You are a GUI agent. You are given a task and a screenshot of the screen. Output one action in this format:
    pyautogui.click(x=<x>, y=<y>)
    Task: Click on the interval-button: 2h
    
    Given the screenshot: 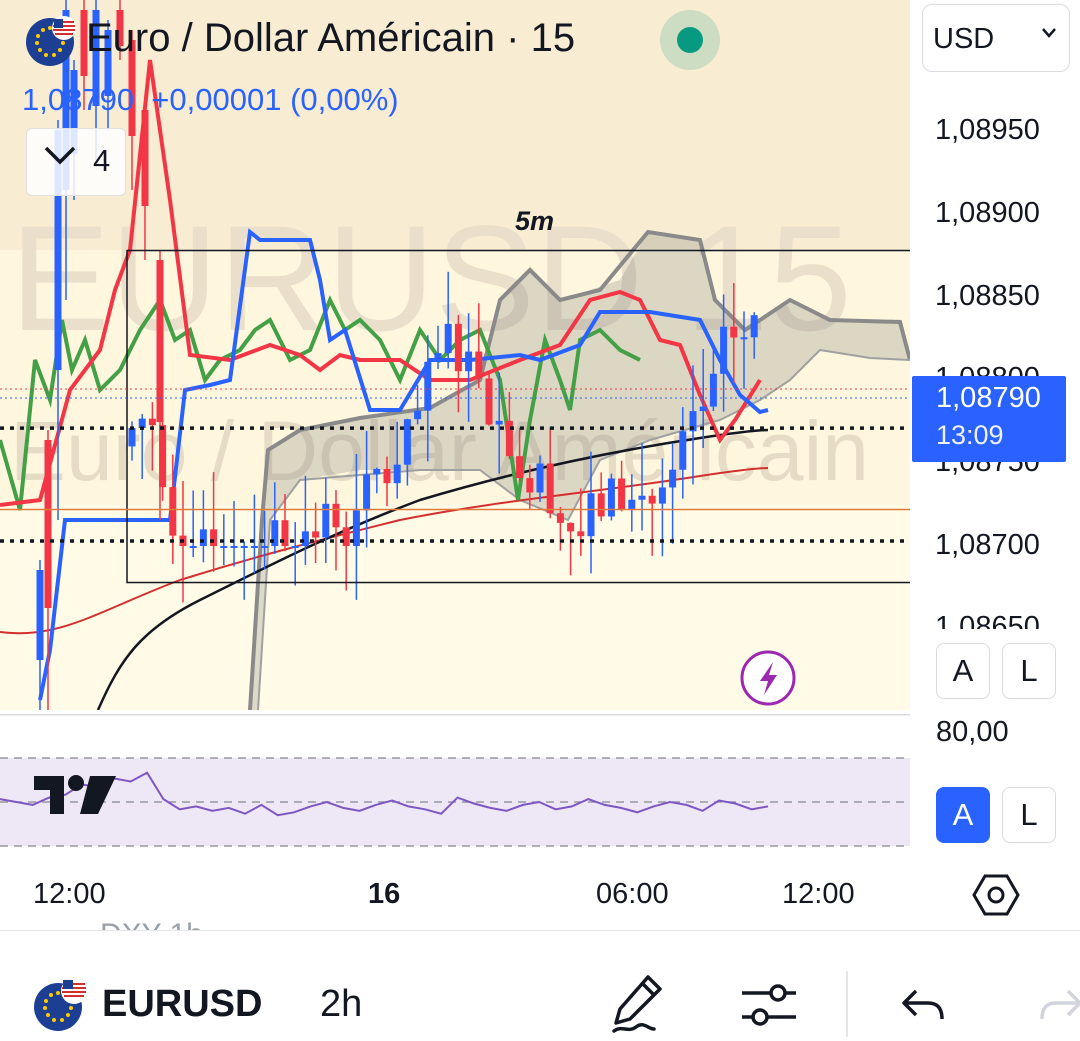 What is the action you would take?
    pyautogui.click(x=341, y=1004)
    